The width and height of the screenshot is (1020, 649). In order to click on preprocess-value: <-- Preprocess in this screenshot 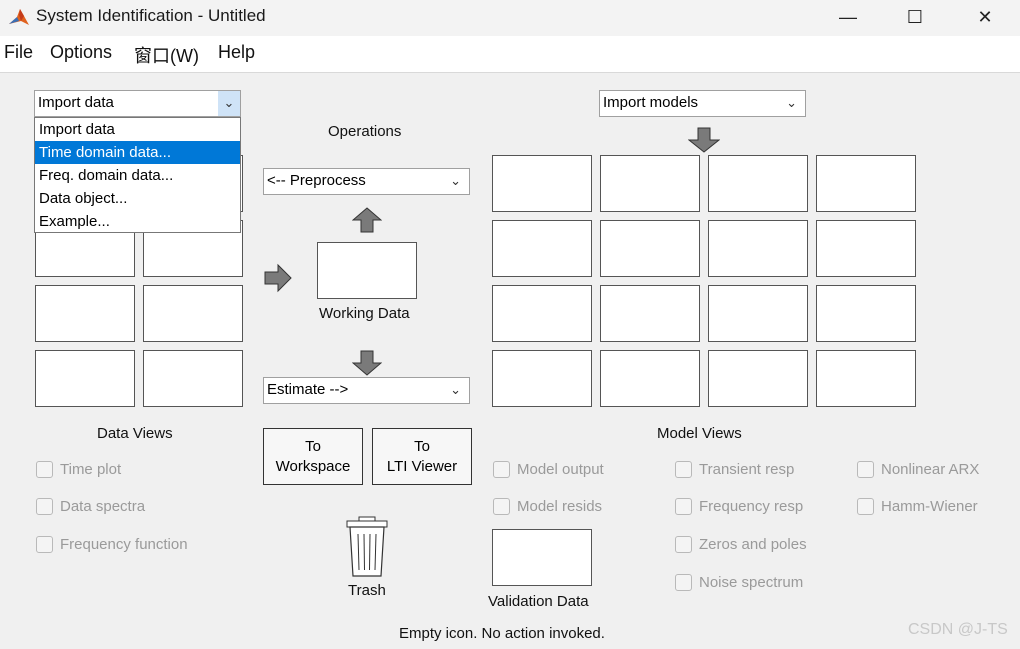, I will do `click(316, 180)`.